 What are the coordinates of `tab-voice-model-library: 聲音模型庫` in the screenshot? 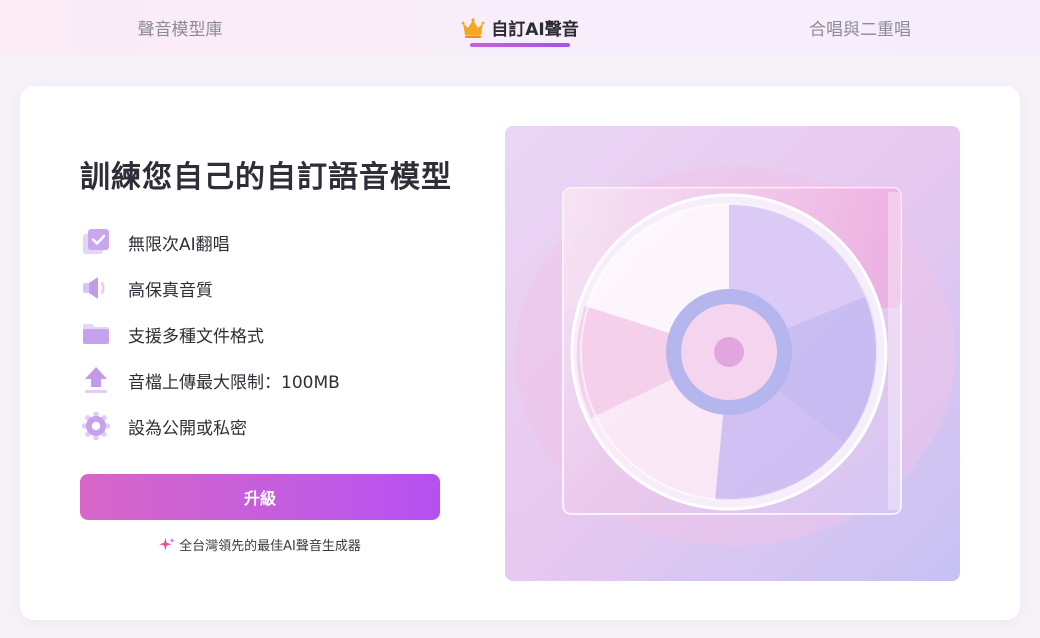 It's located at (180, 27).